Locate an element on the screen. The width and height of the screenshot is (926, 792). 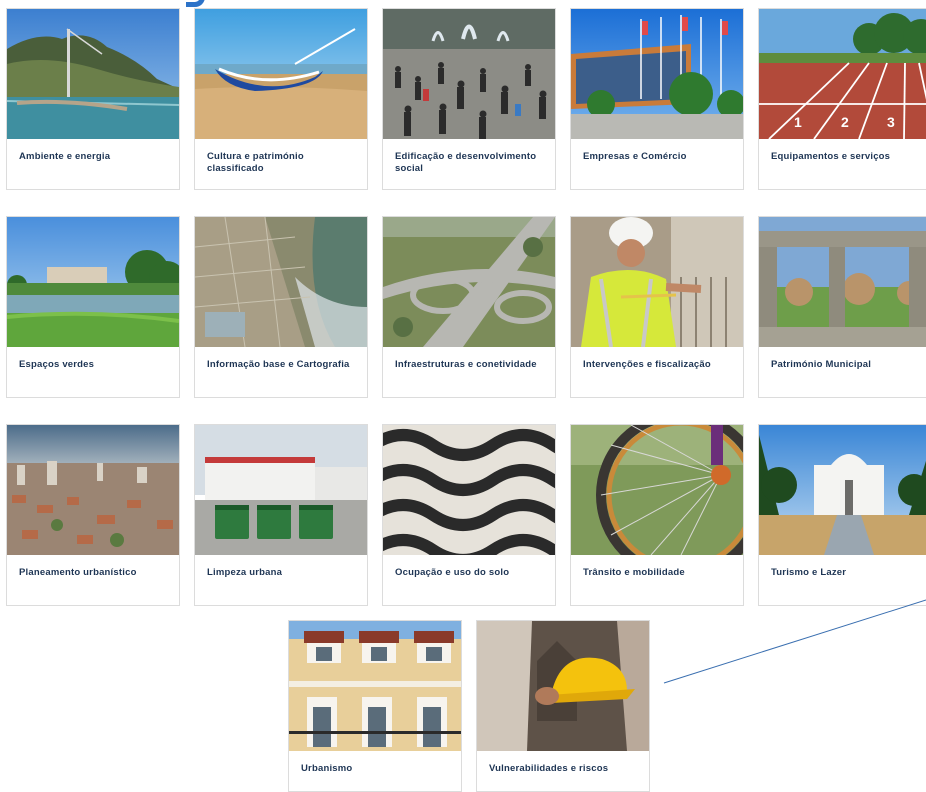
category-card-turismo: Turismo e Lazer is located at coordinates (842, 515).